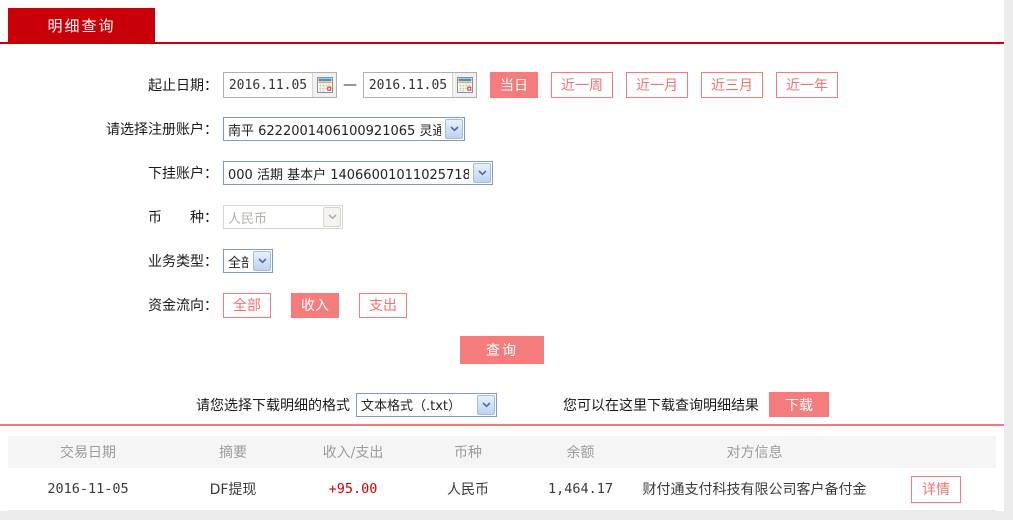 This screenshot has height=520, width=1013. What do you see at coordinates (408, 85) in the screenshot?
I see `end-date-input` at bounding box center [408, 85].